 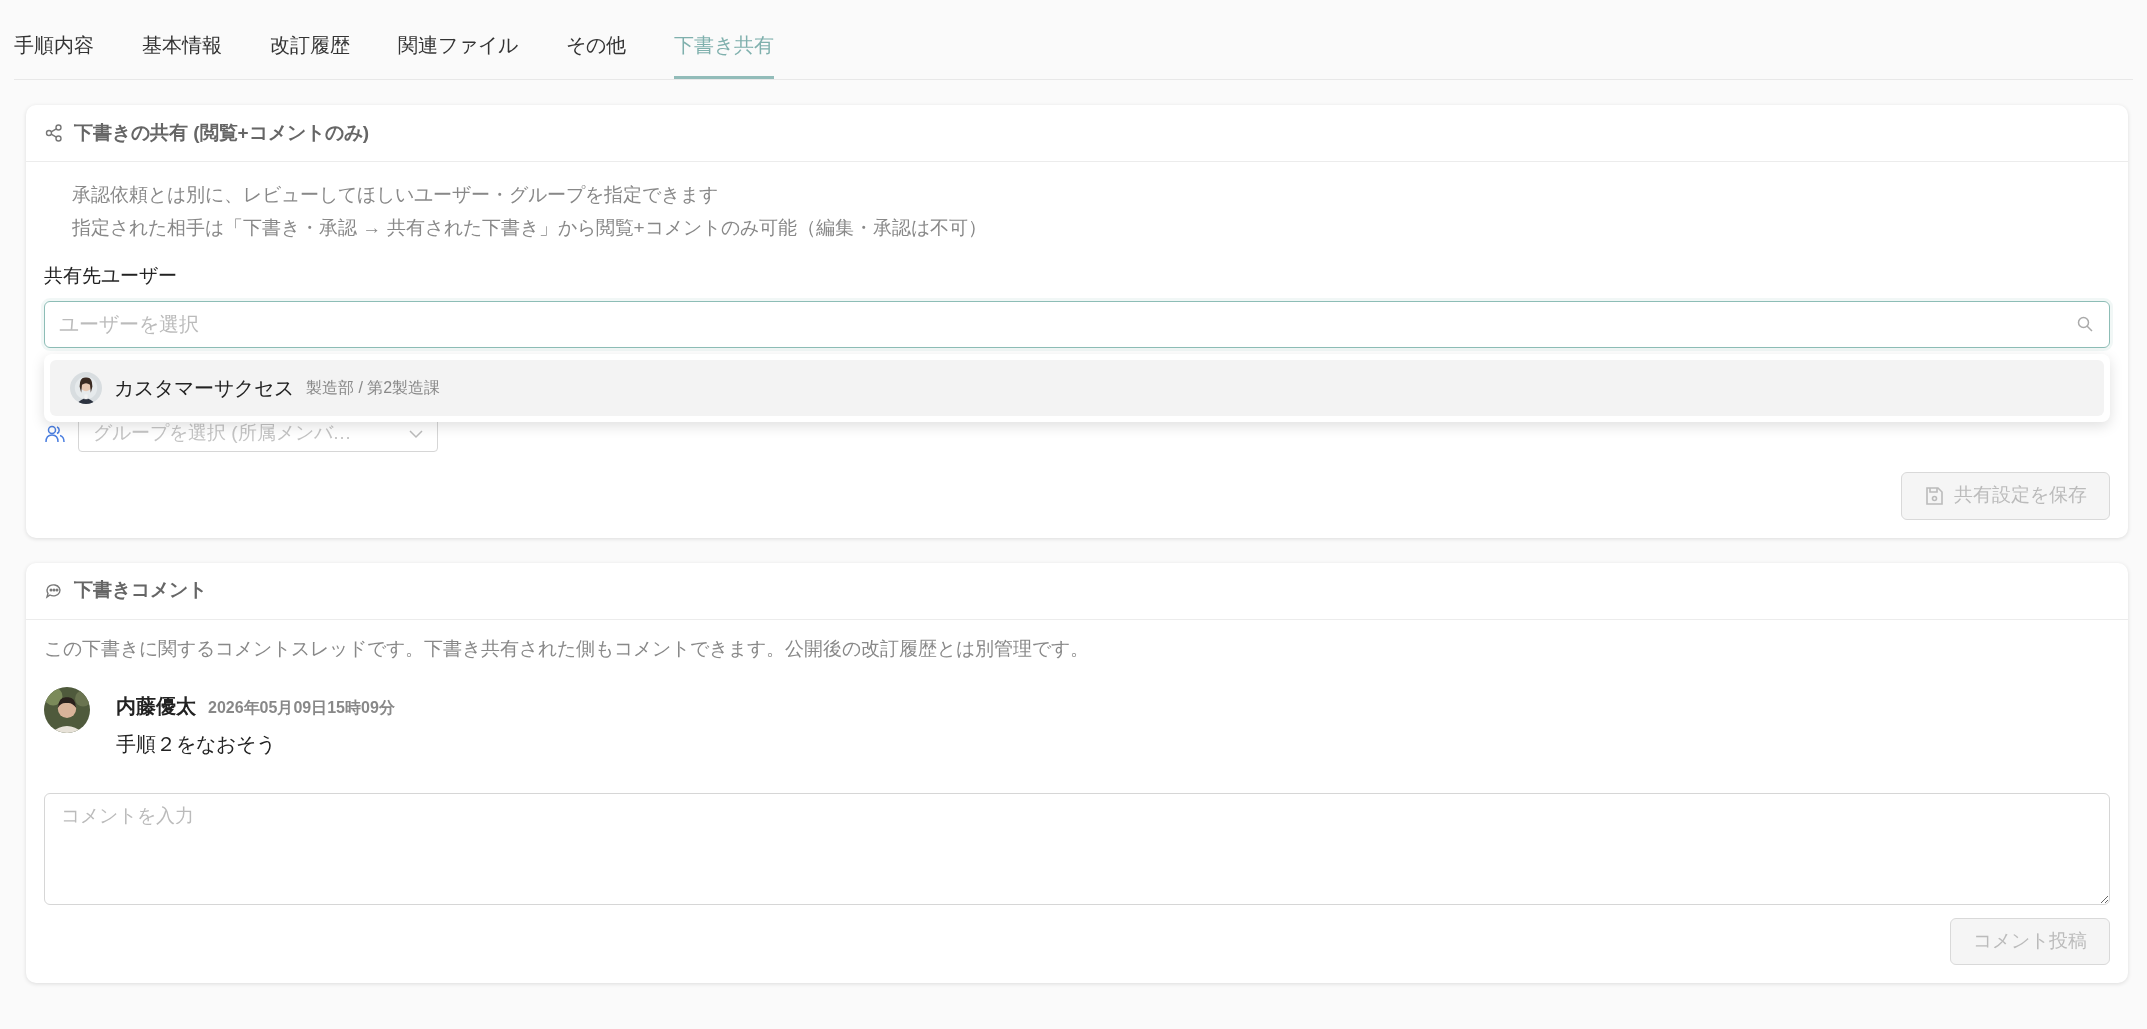 What do you see at coordinates (1077, 387) in the screenshot?
I see `dropdown-item: カスタマーサクセス 製造部 / 第2製造課` at bounding box center [1077, 387].